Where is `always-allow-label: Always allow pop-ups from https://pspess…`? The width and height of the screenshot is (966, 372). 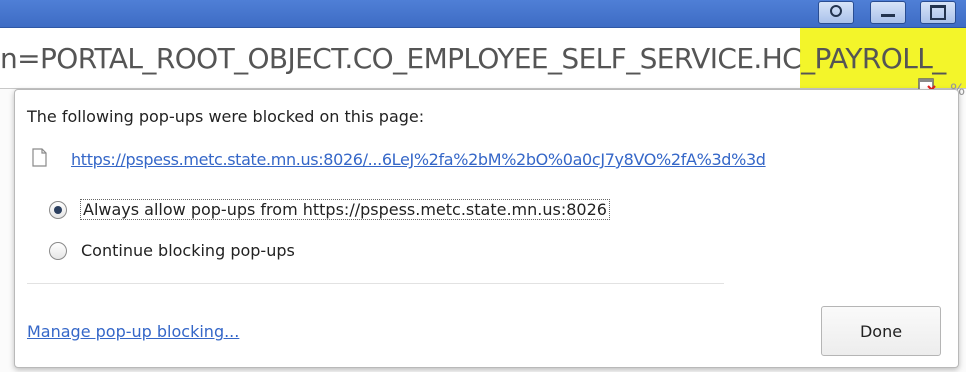 always-allow-label: Always allow pop-ups from https://pspess… is located at coordinates (345, 209).